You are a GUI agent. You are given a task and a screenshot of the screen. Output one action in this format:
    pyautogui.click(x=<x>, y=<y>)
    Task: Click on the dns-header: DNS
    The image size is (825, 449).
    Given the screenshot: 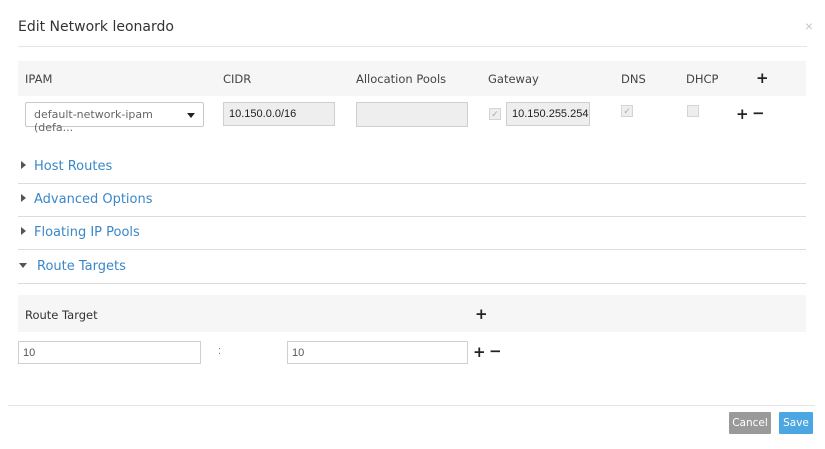 What is the action you would take?
    pyautogui.click(x=633, y=79)
    